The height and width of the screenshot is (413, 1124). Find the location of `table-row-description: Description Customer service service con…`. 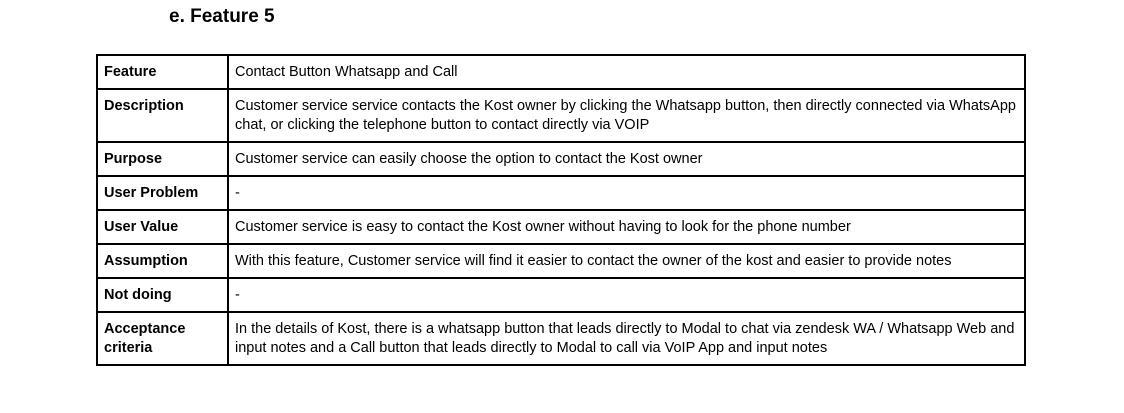

table-row-description: Description Customer service service con… is located at coordinates (561, 115).